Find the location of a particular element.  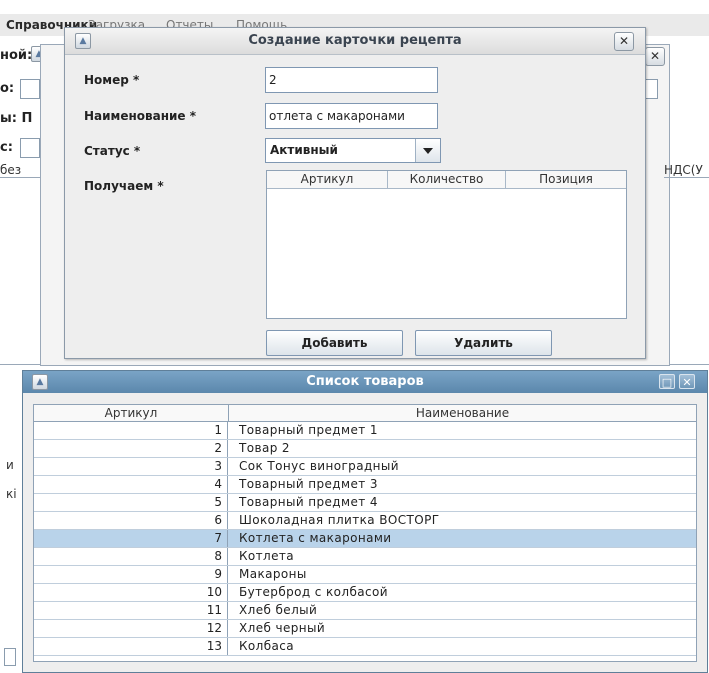

bg-left-text-2: кі is located at coordinates (11, 494).